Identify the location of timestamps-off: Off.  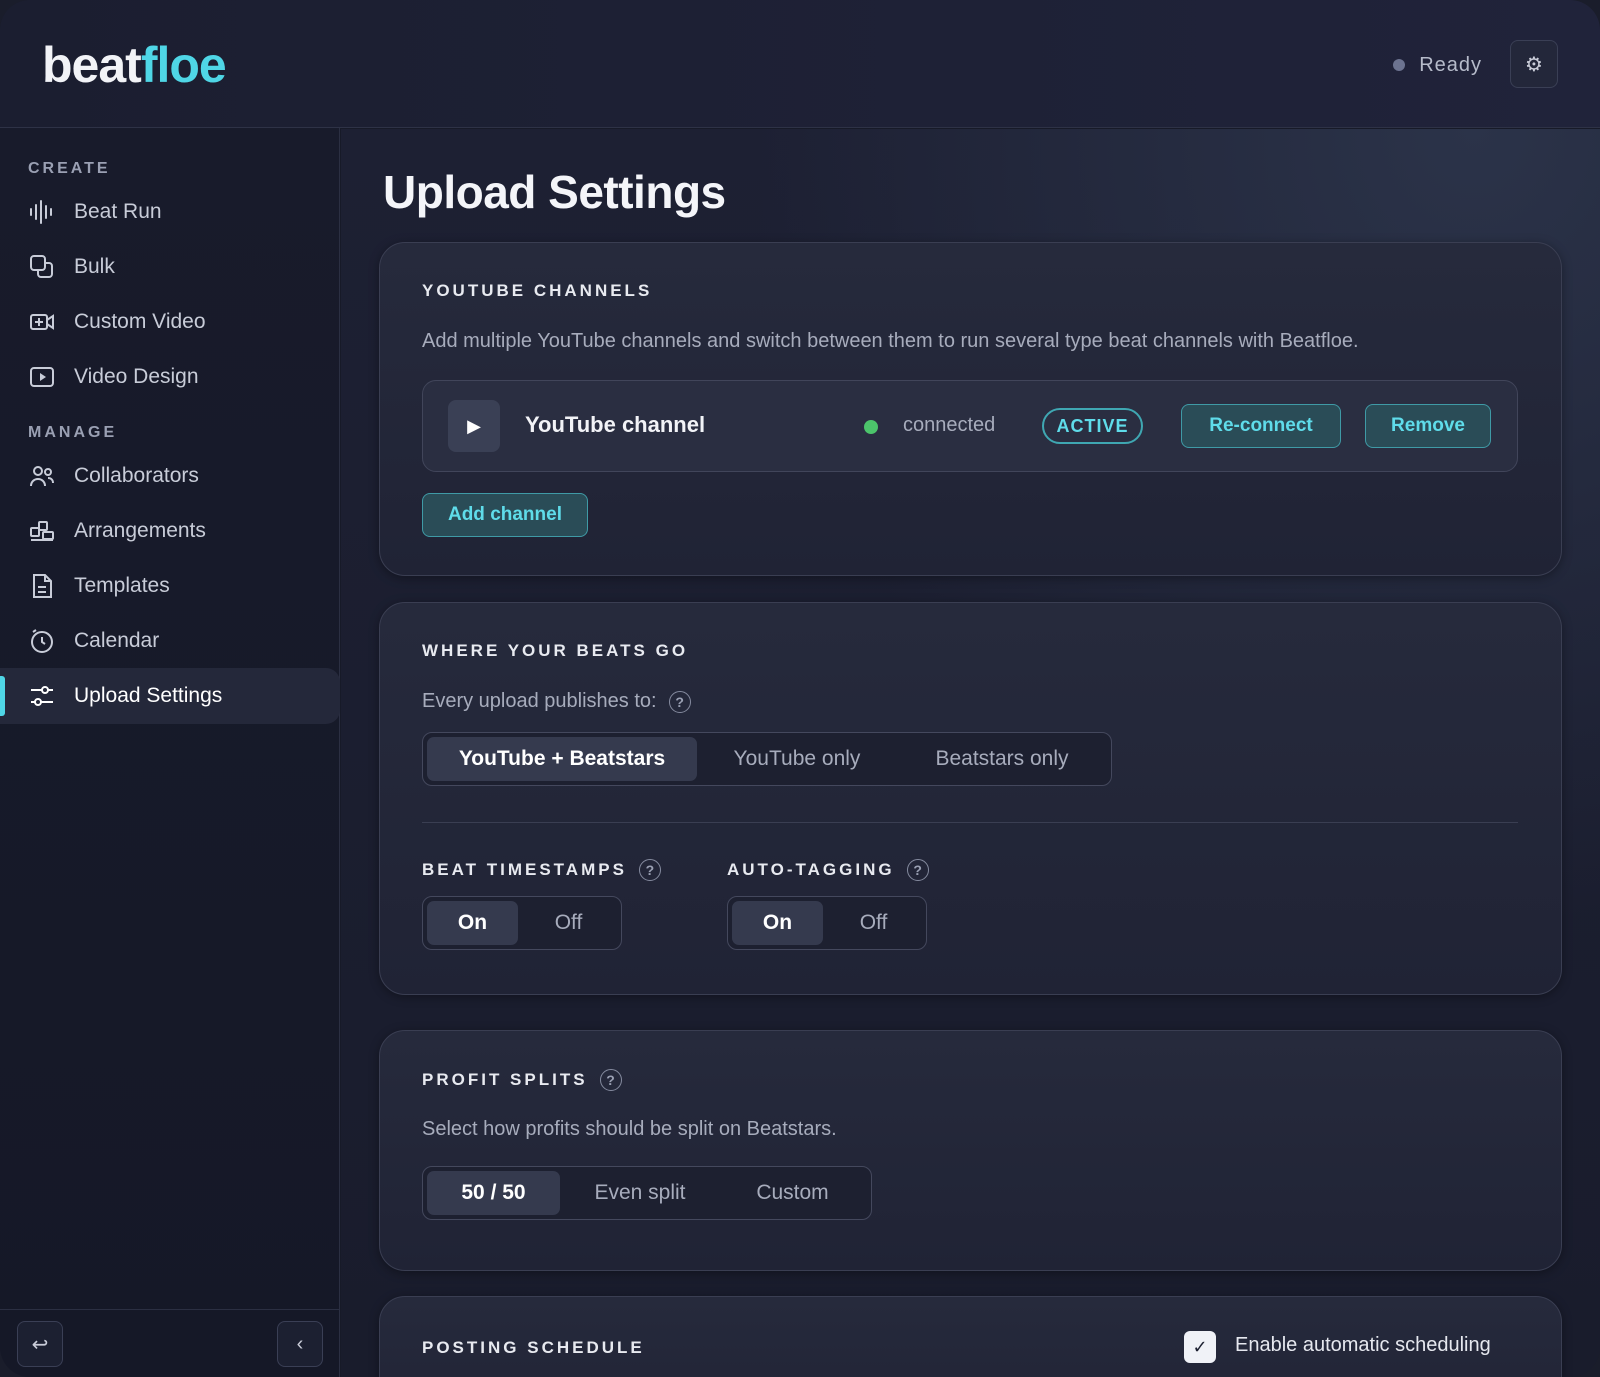
(568, 923).